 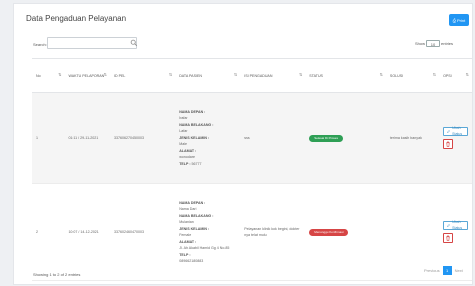 I want to click on print-label: Print, so click(x=461, y=20).